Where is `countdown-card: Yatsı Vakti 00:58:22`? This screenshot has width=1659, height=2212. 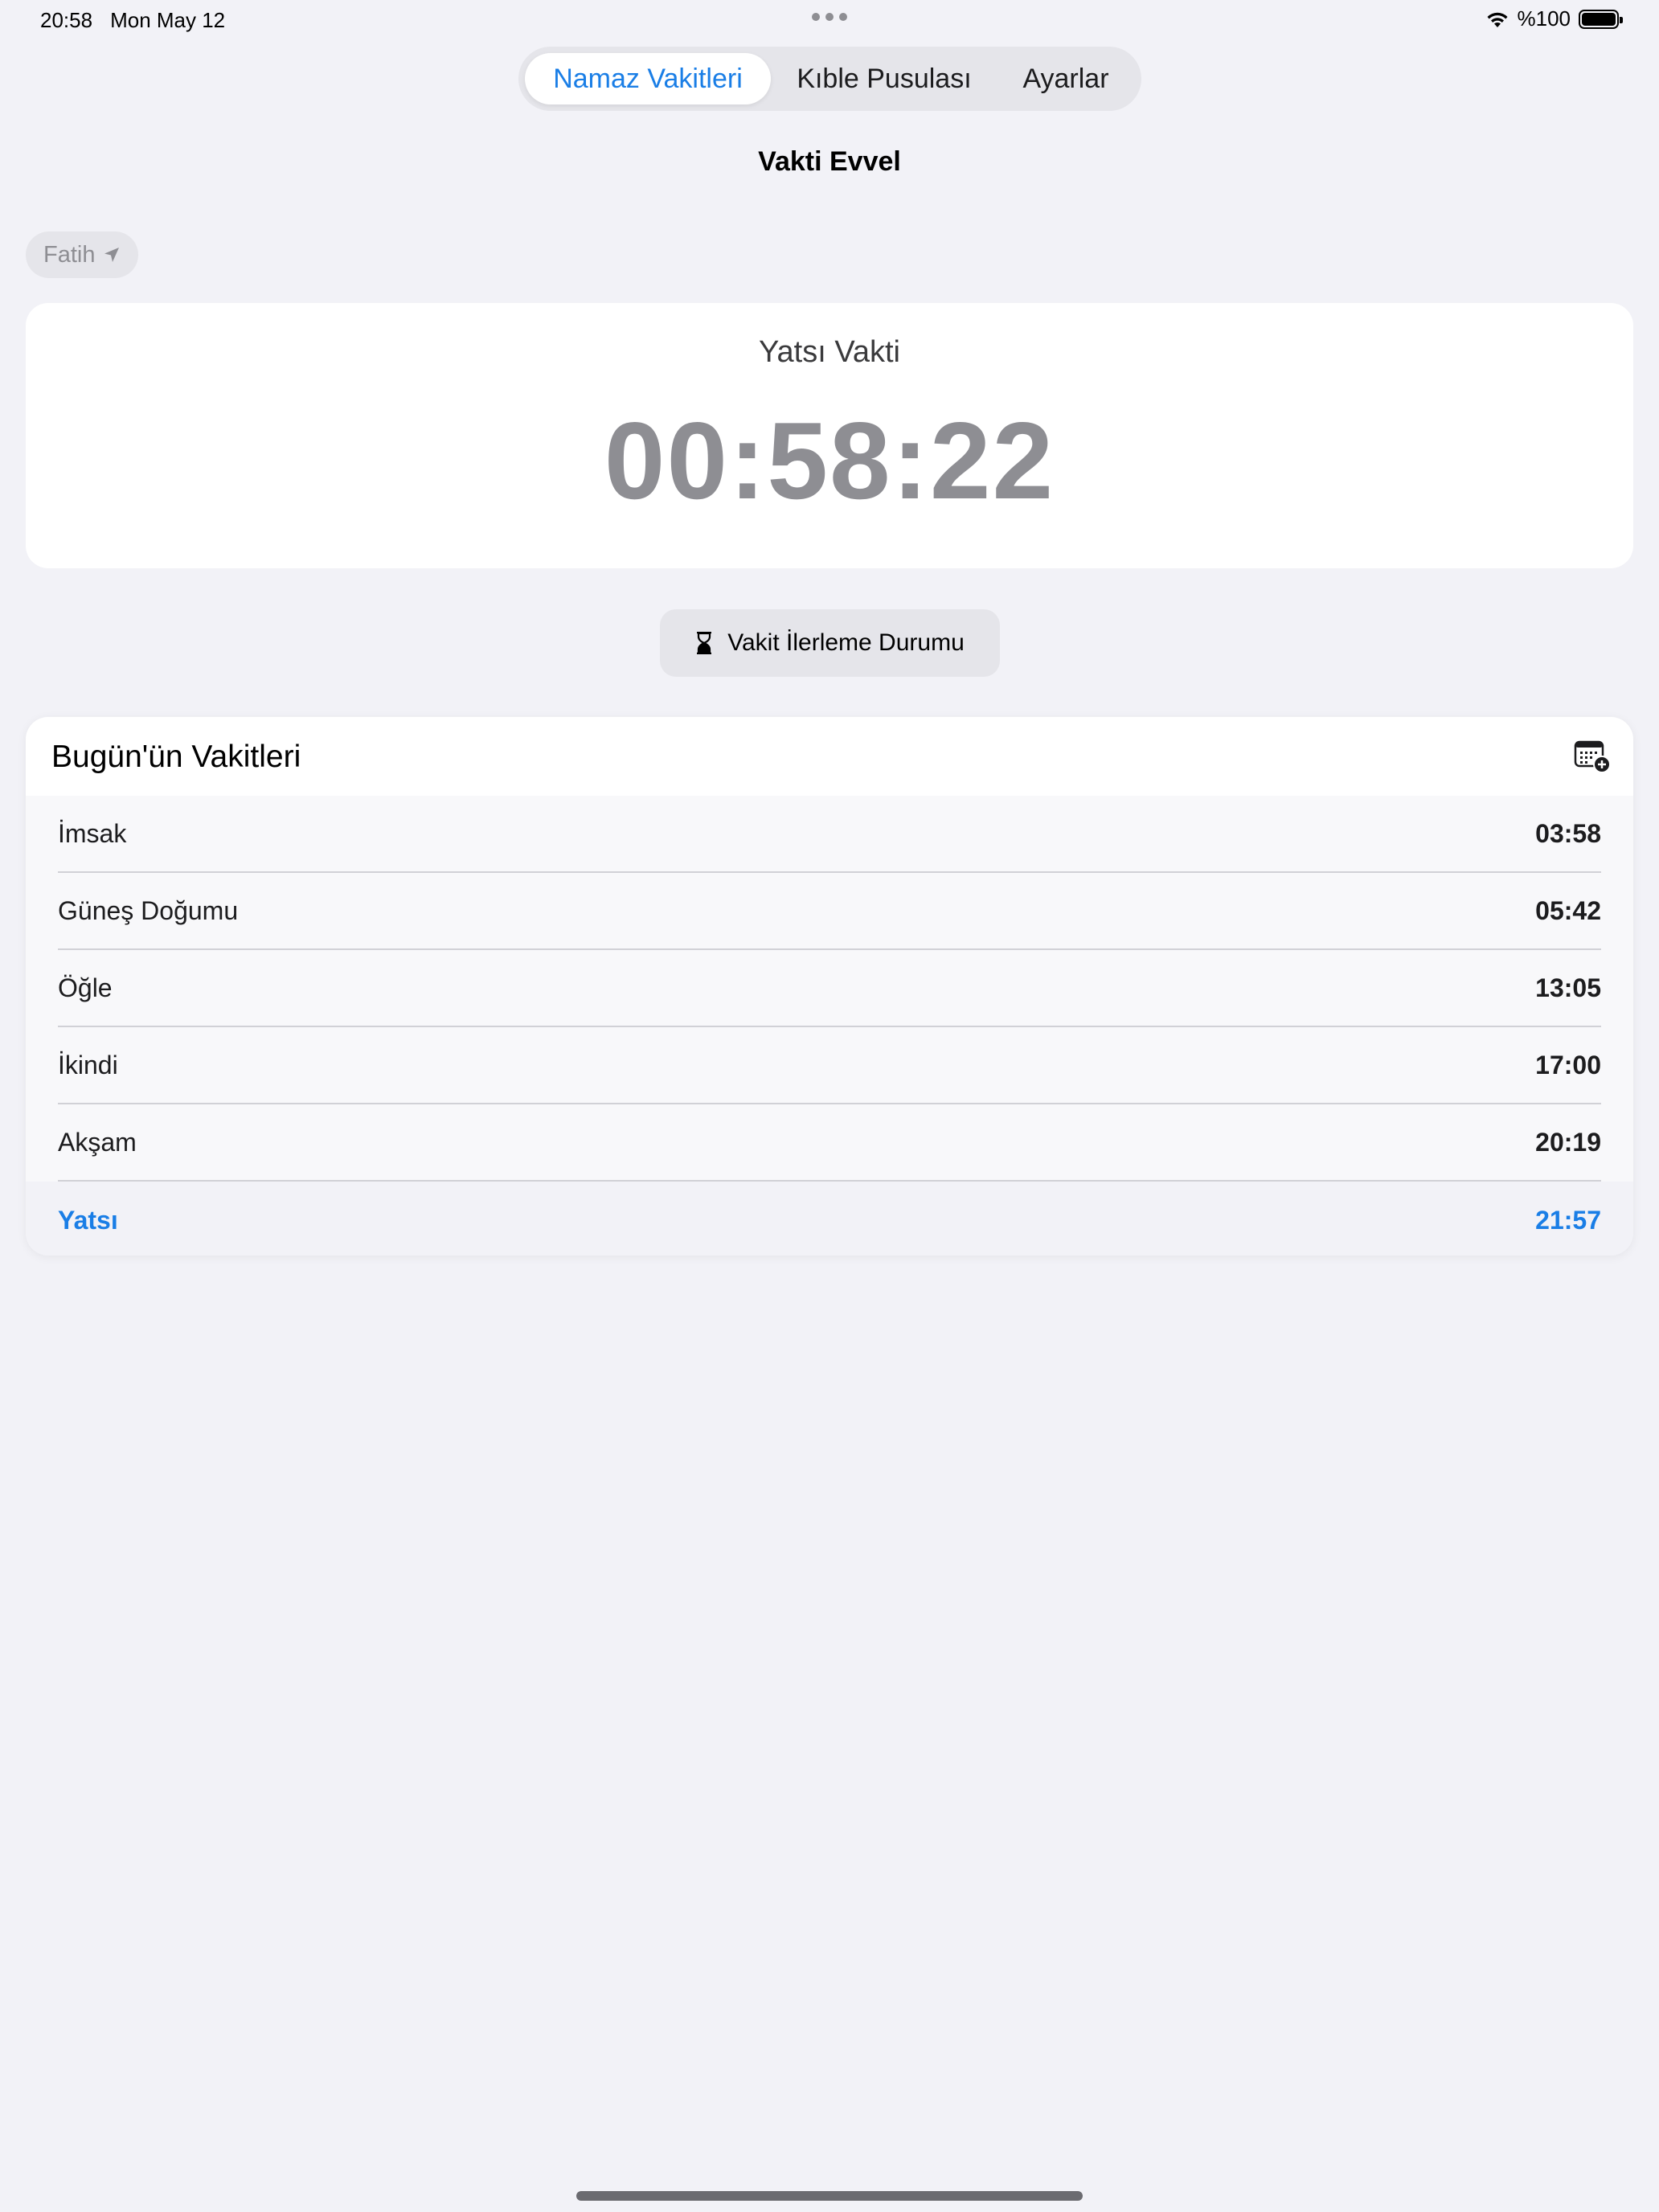 countdown-card: Yatsı Vakti 00:58:22 is located at coordinates (829, 435).